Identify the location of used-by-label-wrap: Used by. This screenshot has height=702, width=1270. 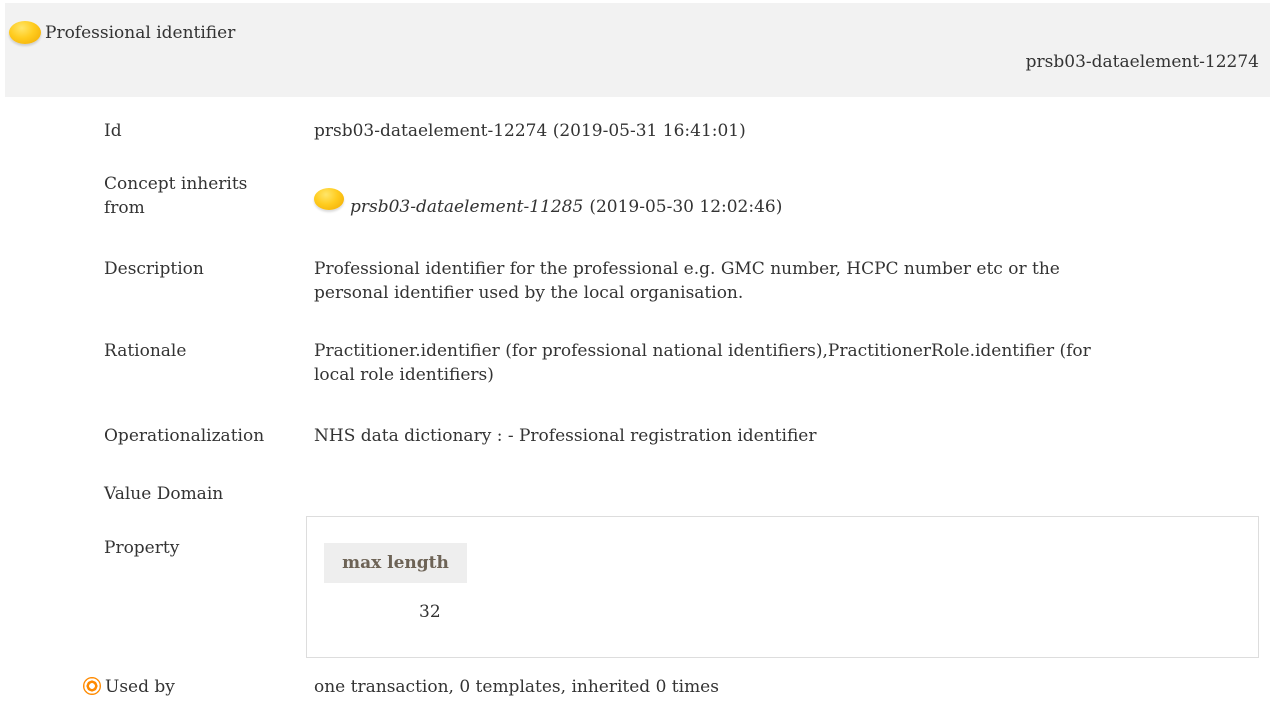
(129, 687).